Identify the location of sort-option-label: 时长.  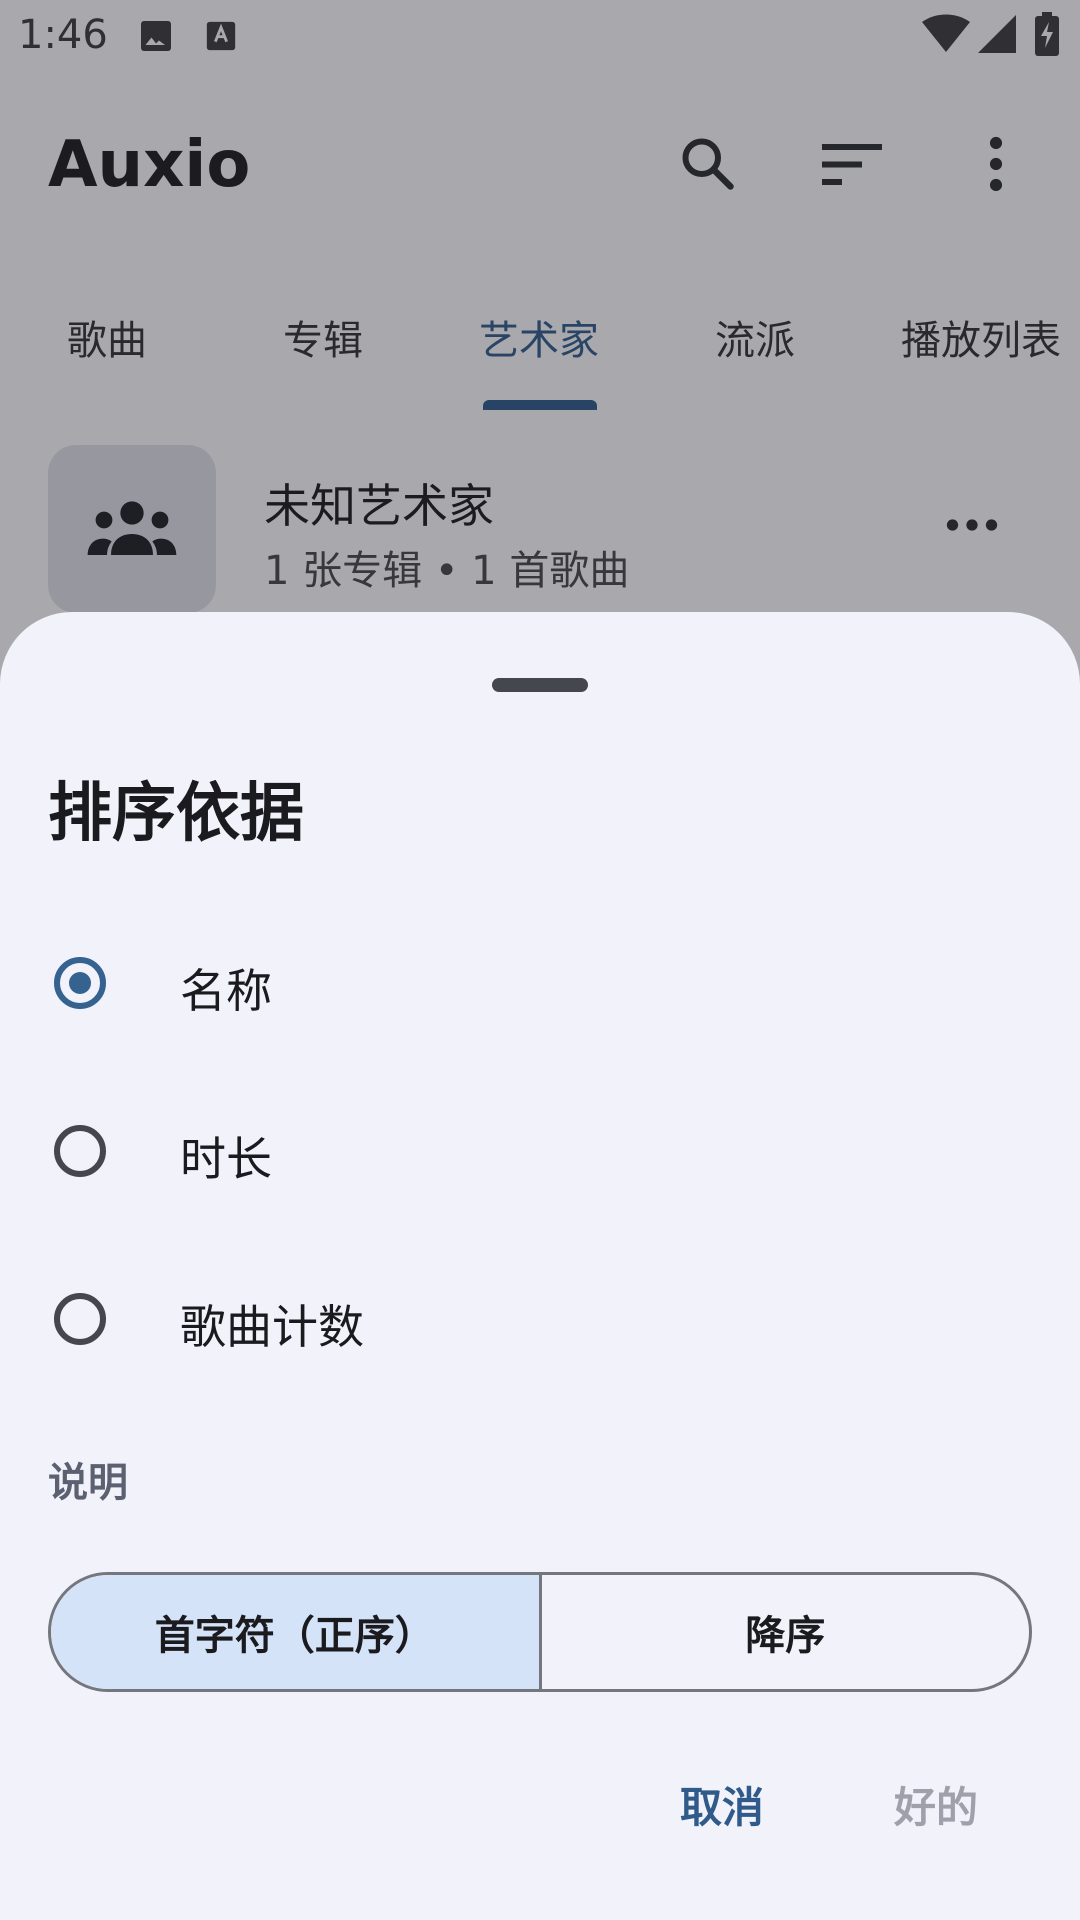
(226, 1159).